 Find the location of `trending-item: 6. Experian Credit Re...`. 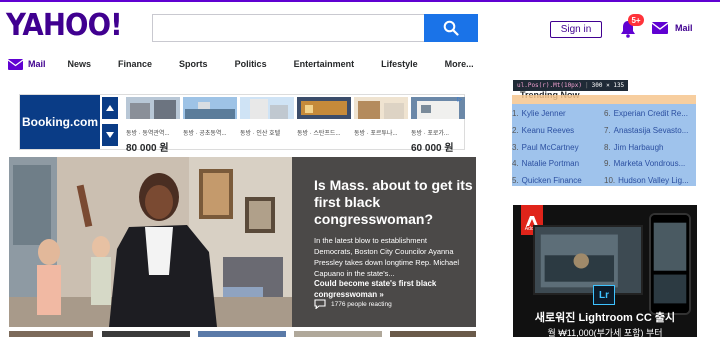

trending-item: 6. Experian Credit Re... is located at coordinates (650, 113).